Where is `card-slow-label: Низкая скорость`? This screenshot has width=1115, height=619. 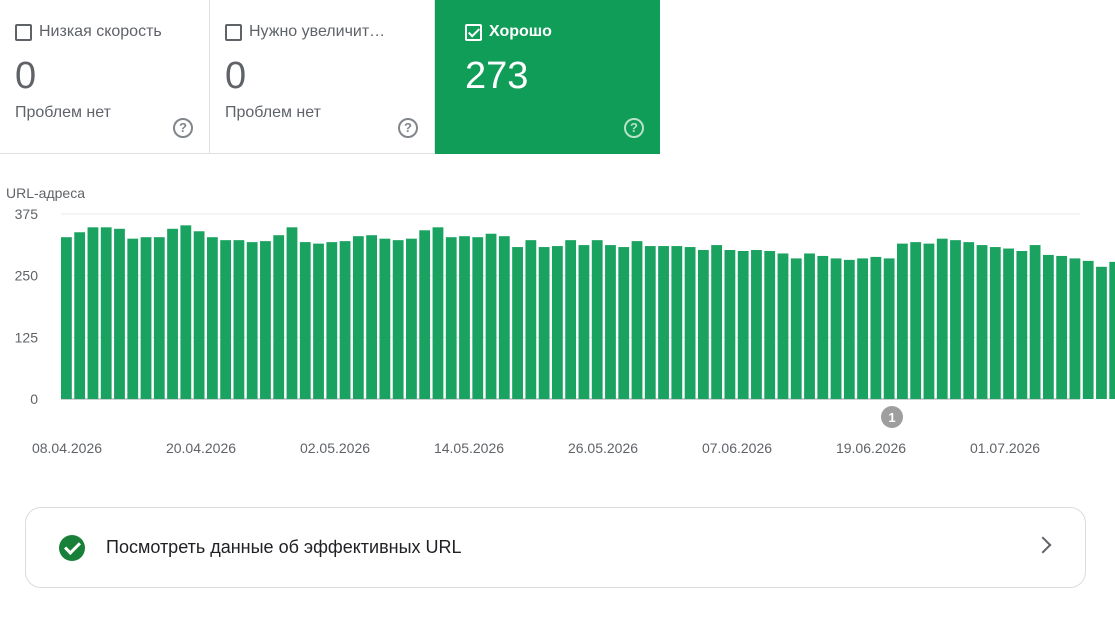 card-slow-label: Низкая скорость is located at coordinates (100, 31).